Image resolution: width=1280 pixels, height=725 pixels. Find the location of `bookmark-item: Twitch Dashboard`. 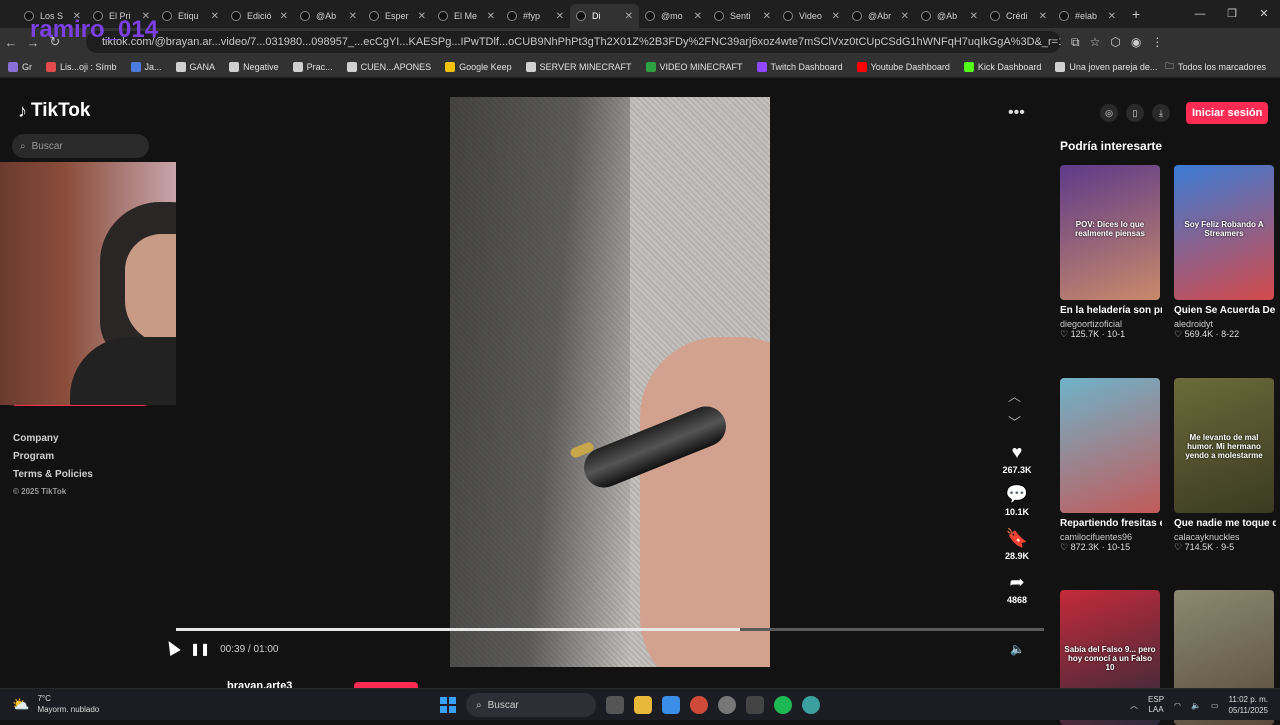

bookmark-item: Twitch Dashboard is located at coordinates (799, 66).